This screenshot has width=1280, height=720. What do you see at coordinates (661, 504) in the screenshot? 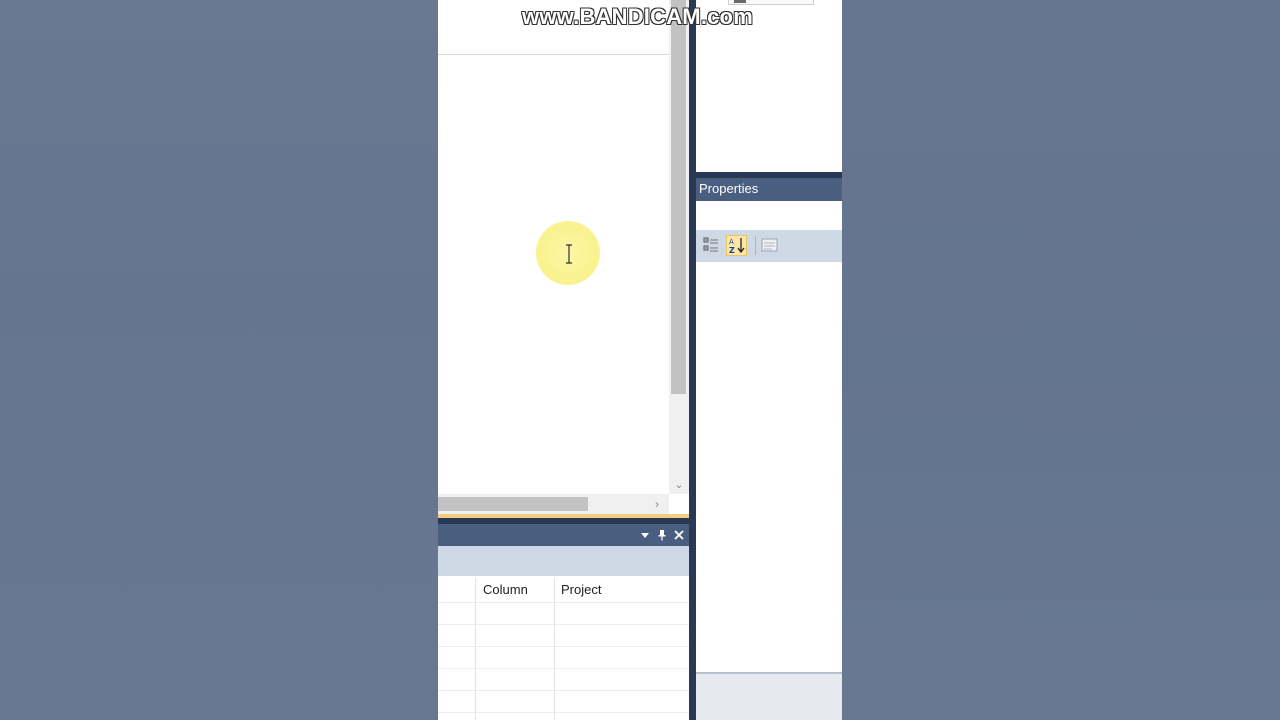
I see `scroll-right-arrow-icon: ›` at bounding box center [661, 504].